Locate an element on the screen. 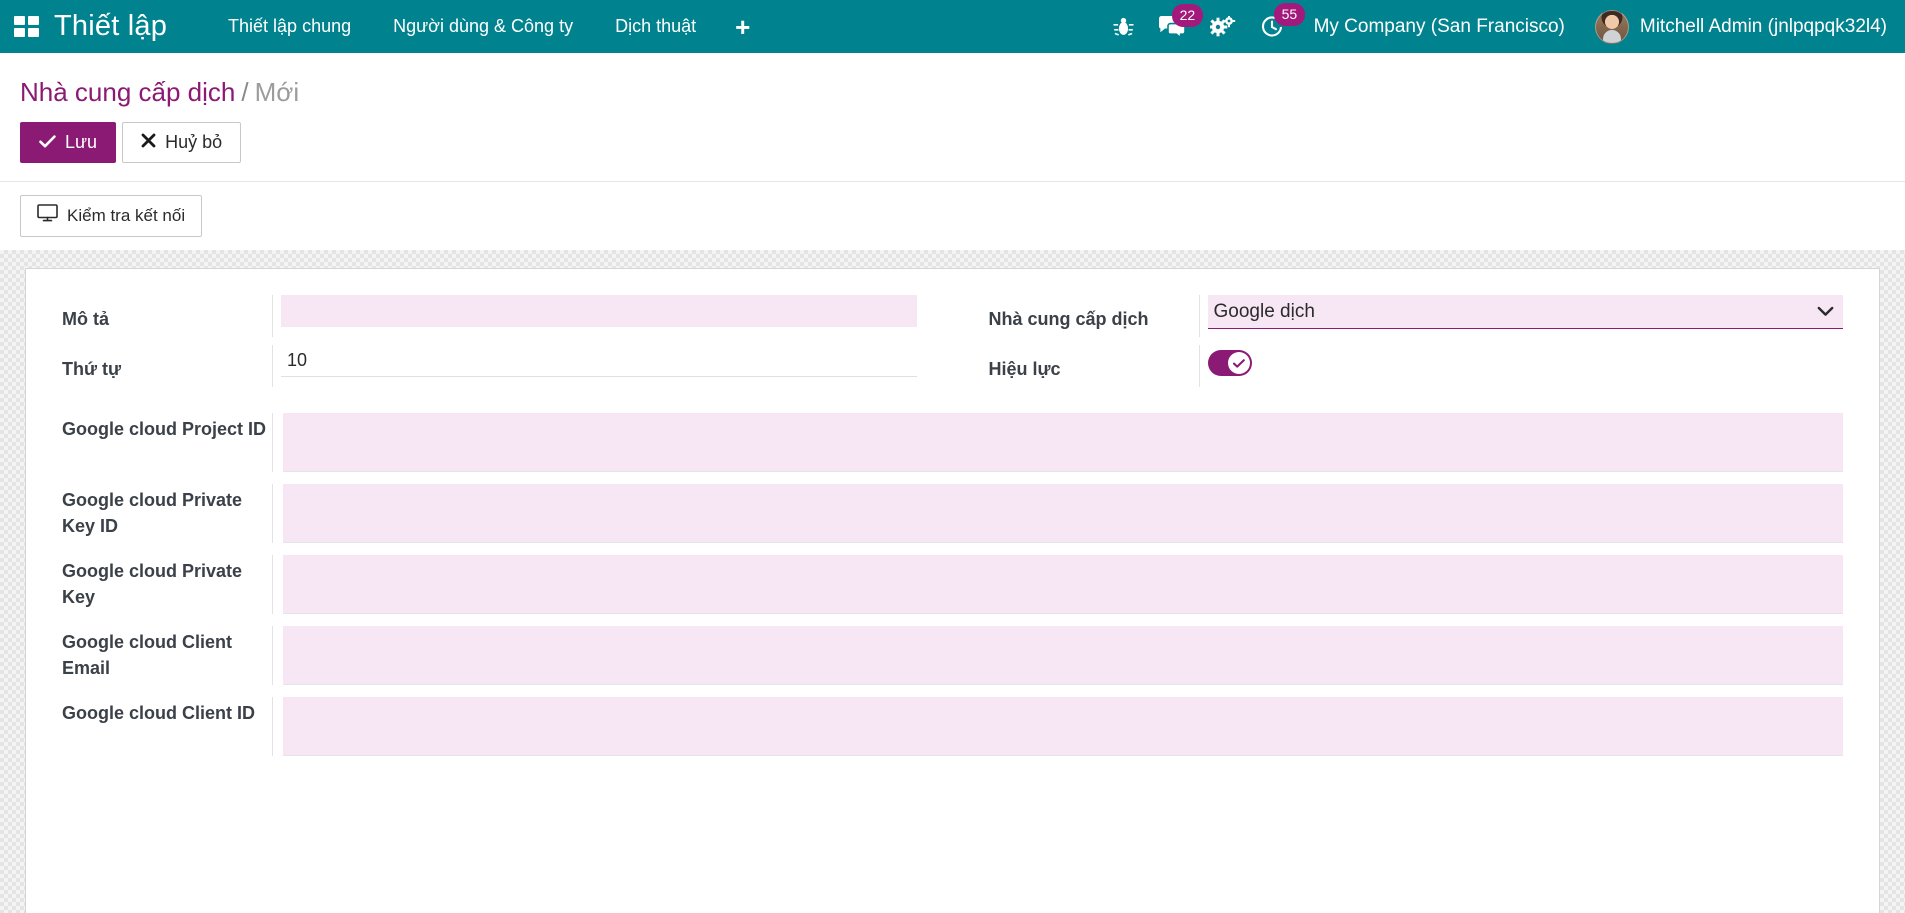 This screenshot has height=913, width=1905. close-icon is located at coordinates (148, 142).